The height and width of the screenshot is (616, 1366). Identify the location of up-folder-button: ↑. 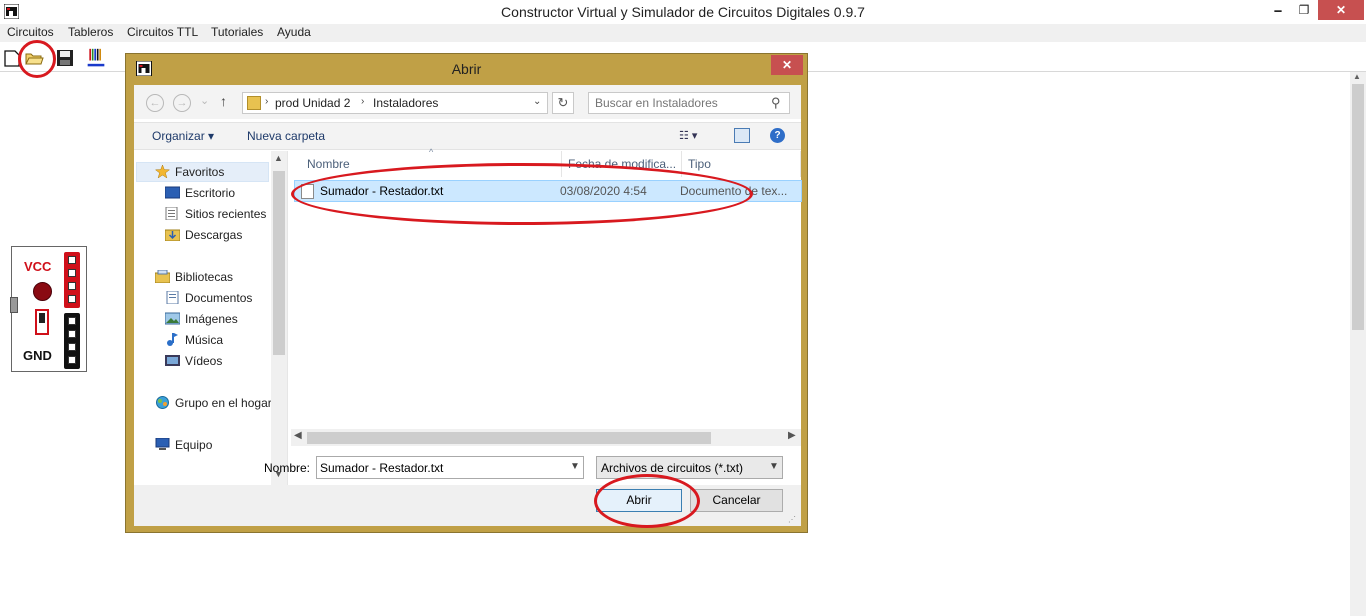
(223, 101).